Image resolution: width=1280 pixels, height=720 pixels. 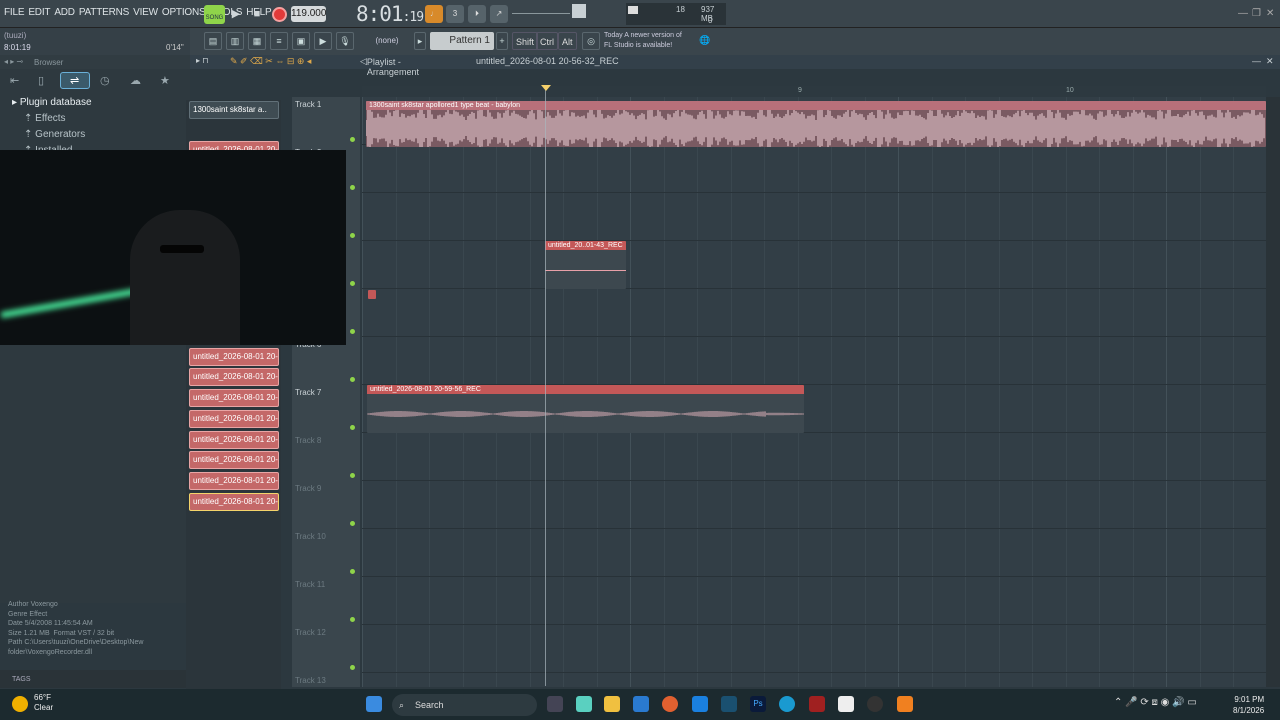 What do you see at coordinates (257, 14) in the screenshot?
I see `stop-icon: ■` at bounding box center [257, 14].